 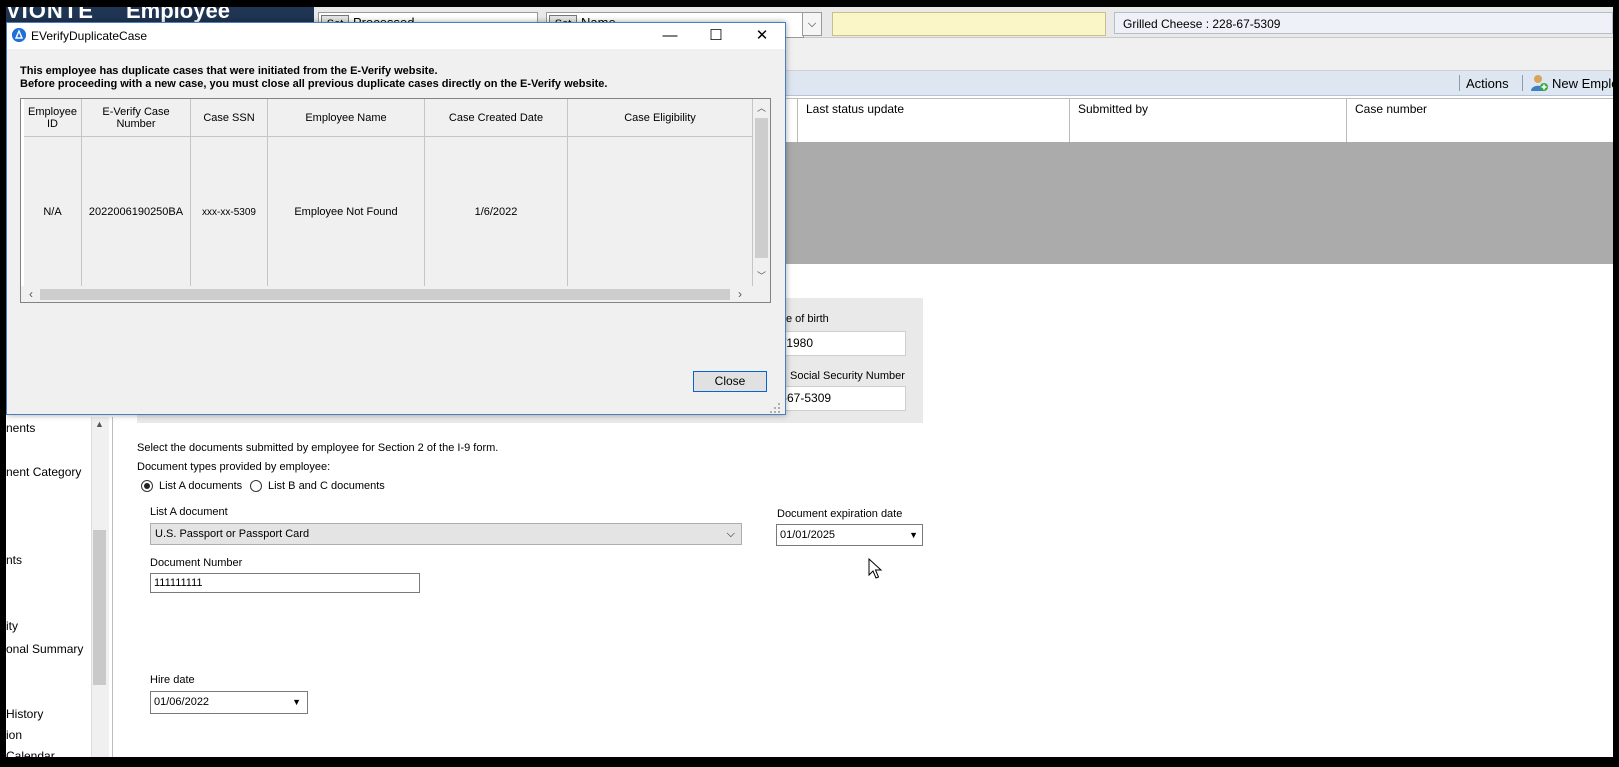 I want to click on table-horizontal-scroll-thumb, so click(x=385, y=294).